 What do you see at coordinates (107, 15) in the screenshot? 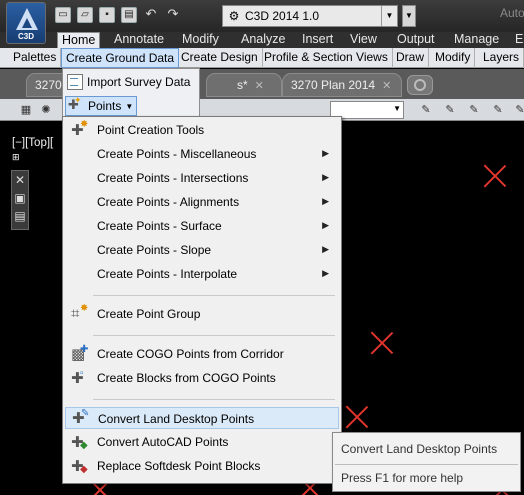
I see `save-icon: ▪` at bounding box center [107, 15].